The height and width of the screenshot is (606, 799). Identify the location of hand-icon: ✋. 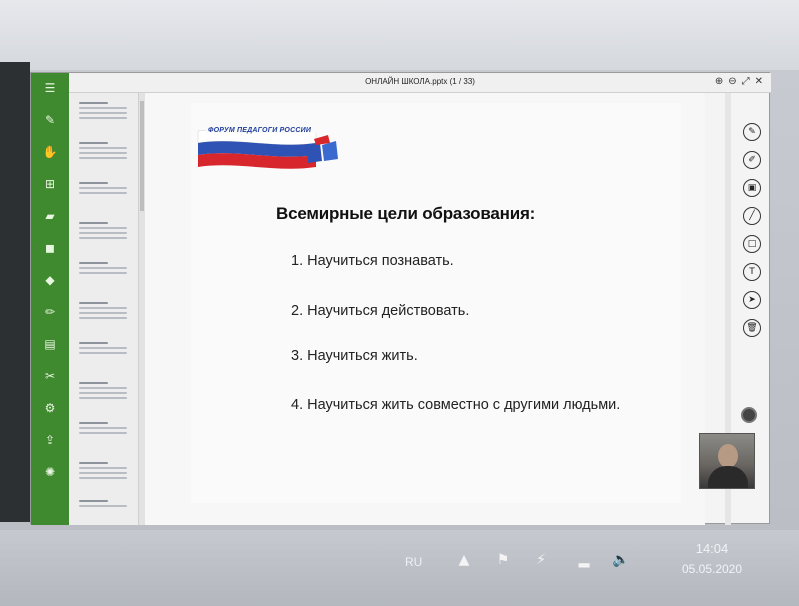
(50, 152).